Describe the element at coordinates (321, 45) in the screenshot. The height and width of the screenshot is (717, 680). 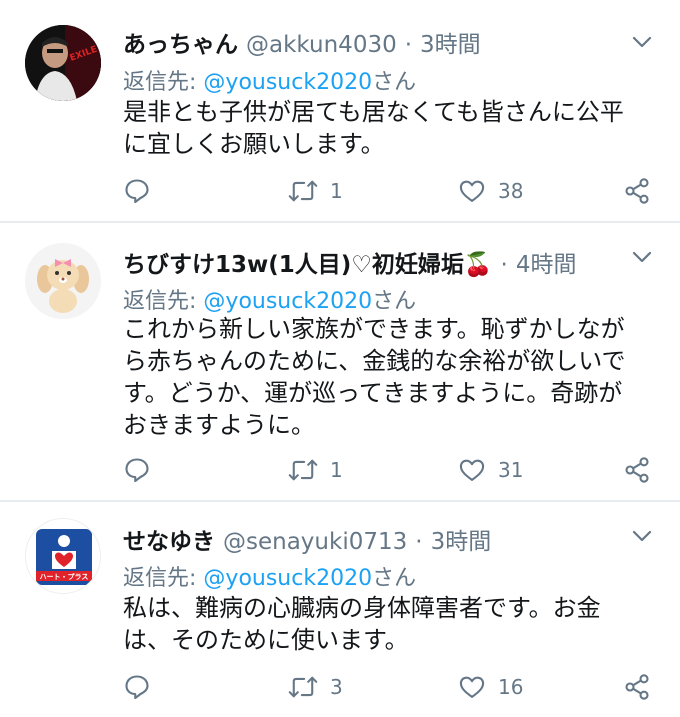
I see `username: @akkun4030` at that location.